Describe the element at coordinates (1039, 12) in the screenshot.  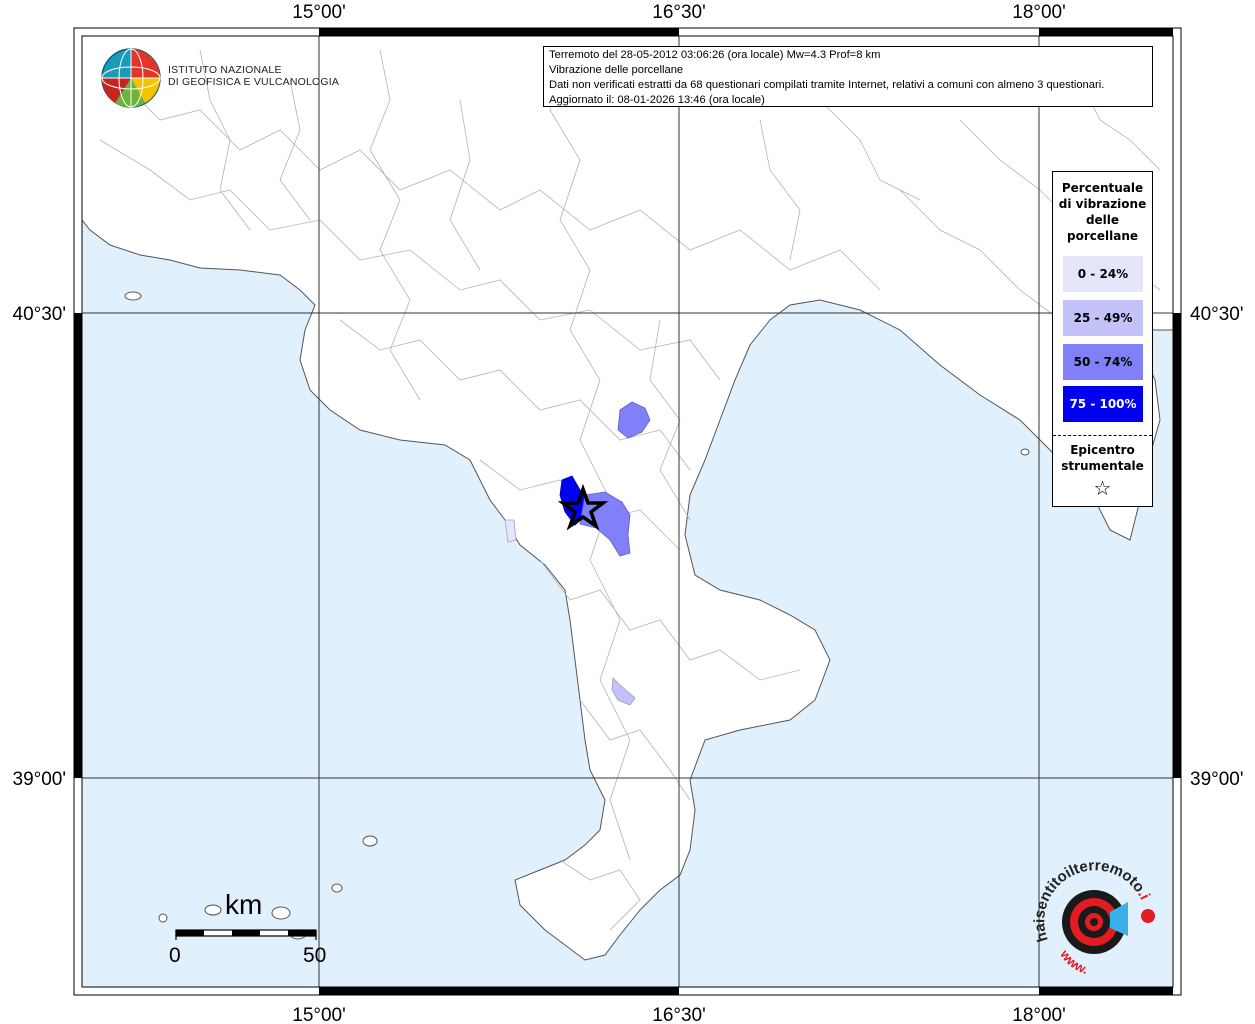
I see `top-label-18: 18°00'` at that location.